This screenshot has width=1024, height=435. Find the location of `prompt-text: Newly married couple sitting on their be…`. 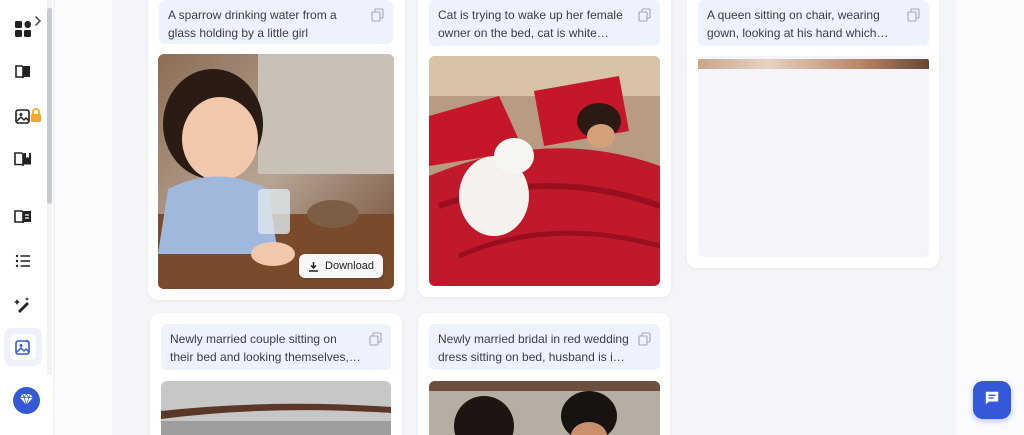

prompt-text: Newly married couple sitting on their be… is located at coordinates (259, 348).